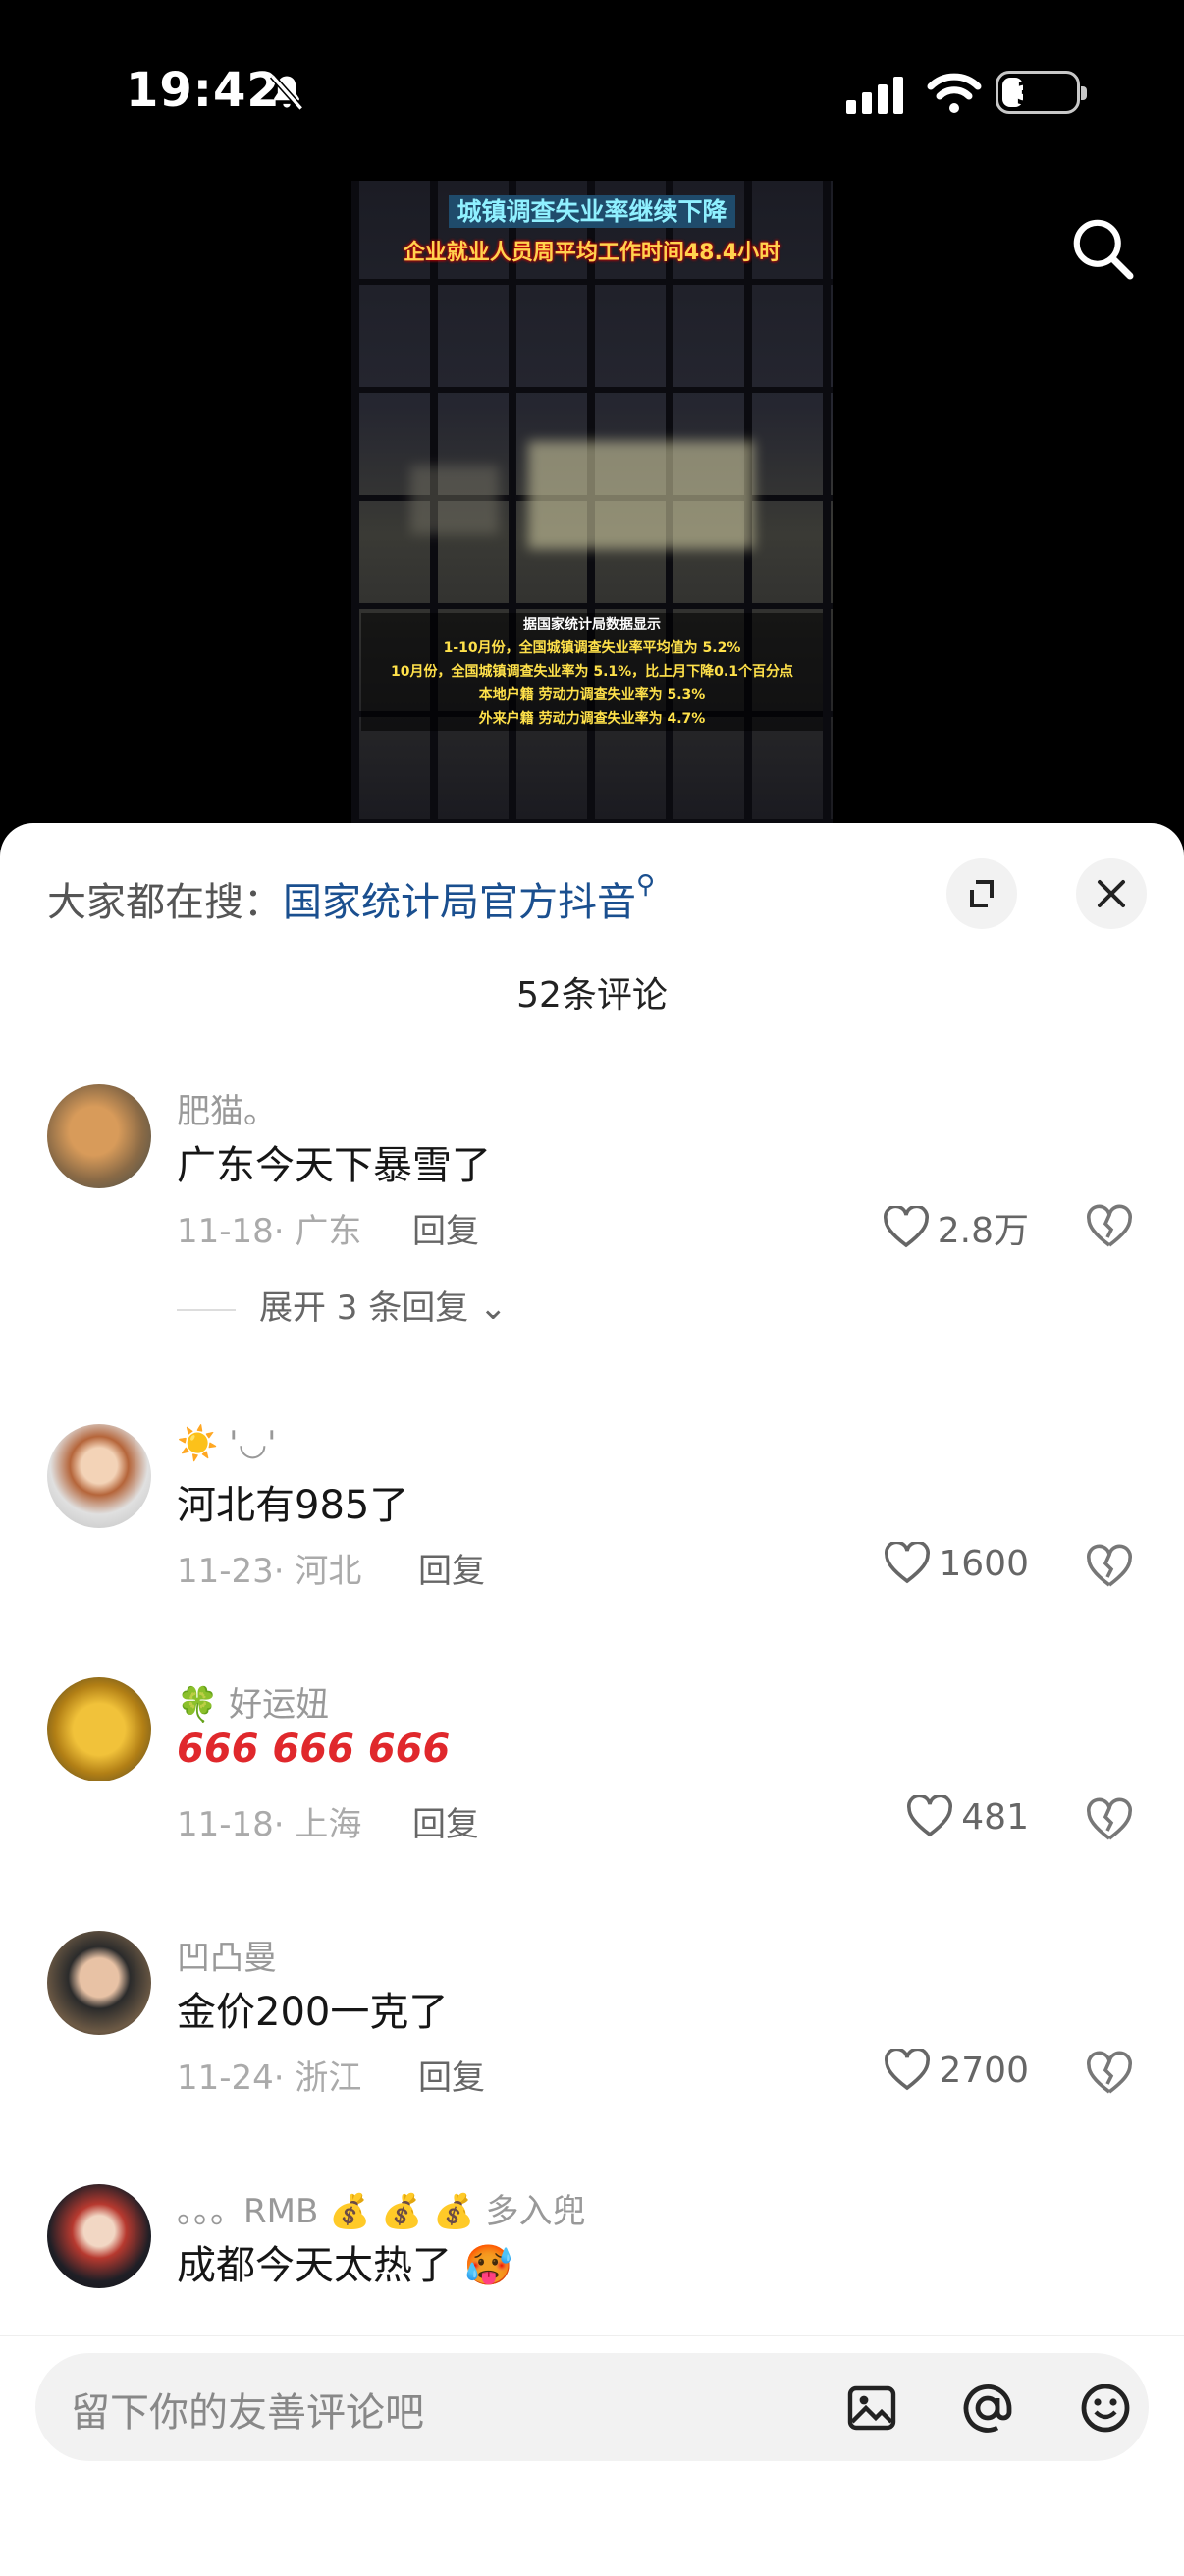  What do you see at coordinates (227, 1108) in the screenshot?
I see `comment-username: 肥猫。` at bounding box center [227, 1108].